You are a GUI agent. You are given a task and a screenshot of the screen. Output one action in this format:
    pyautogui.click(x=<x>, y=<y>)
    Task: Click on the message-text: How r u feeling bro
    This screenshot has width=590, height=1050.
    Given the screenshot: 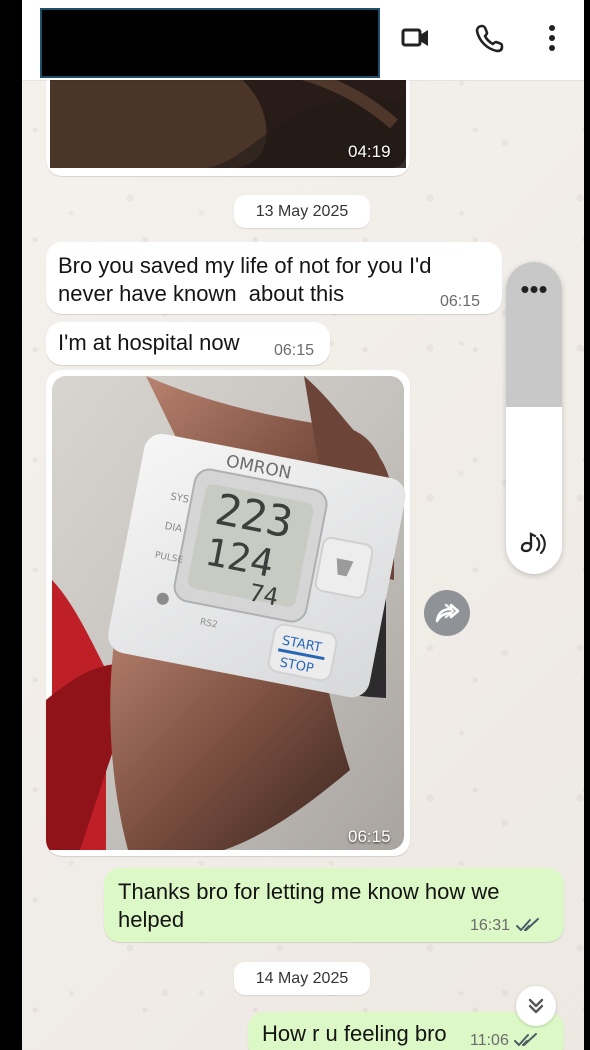 What is the action you would take?
    pyautogui.click(x=354, y=1033)
    